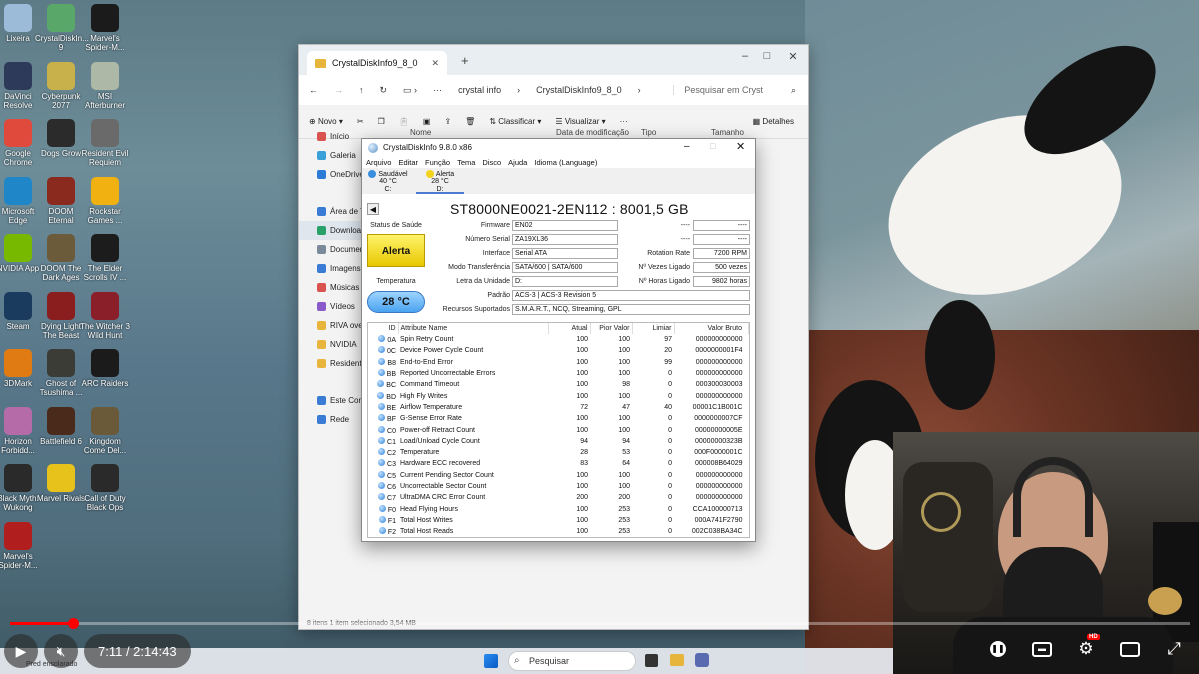 This screenshot has height=674, width=1199. I want to click on video-progress-knob, so click(73, 623).